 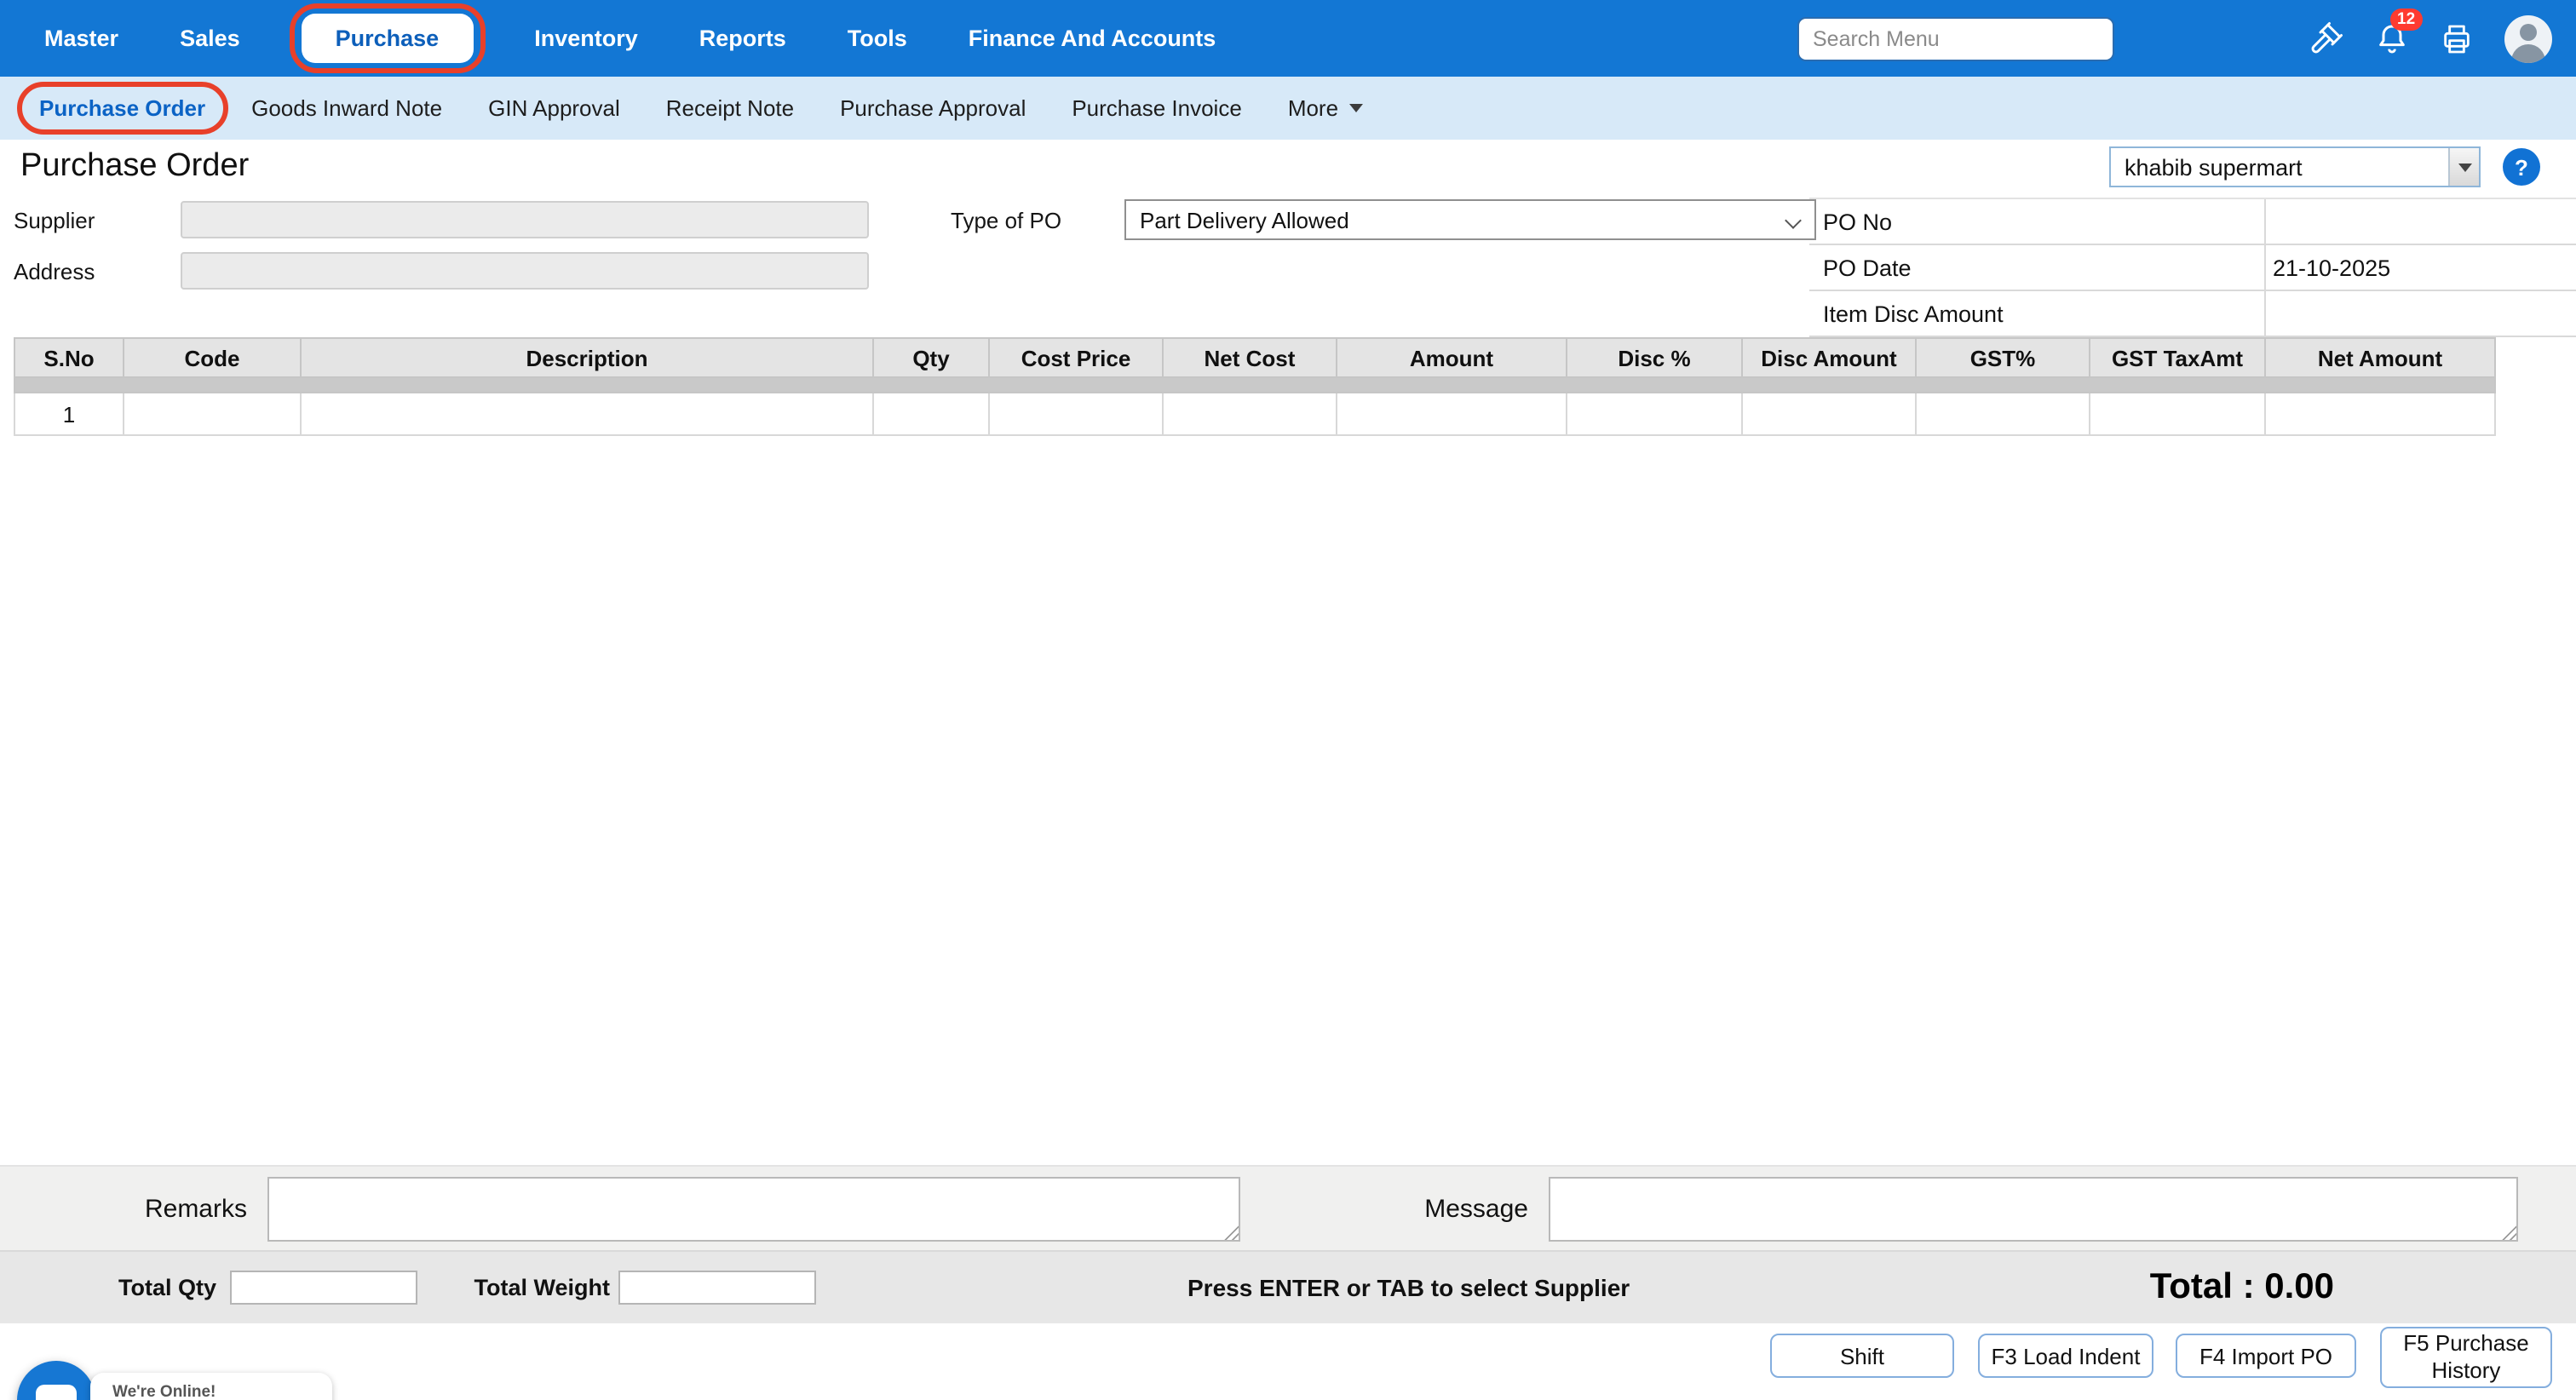 I want to click on address-label: Address, so click(x=55, y=271).